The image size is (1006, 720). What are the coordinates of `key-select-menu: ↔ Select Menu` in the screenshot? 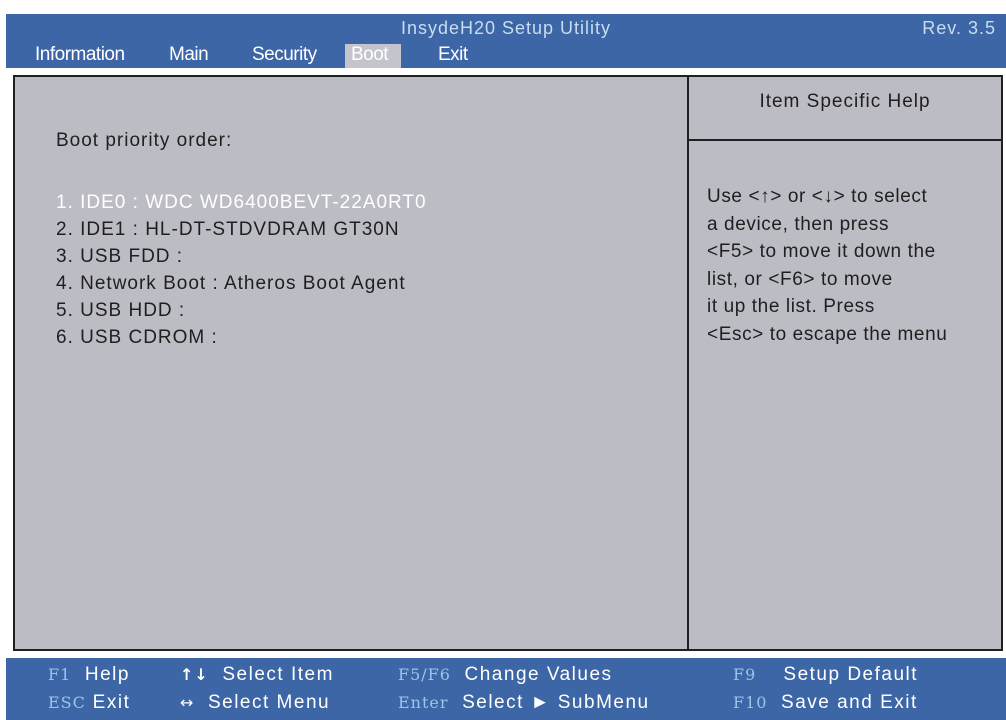 It's located at (255, 702).